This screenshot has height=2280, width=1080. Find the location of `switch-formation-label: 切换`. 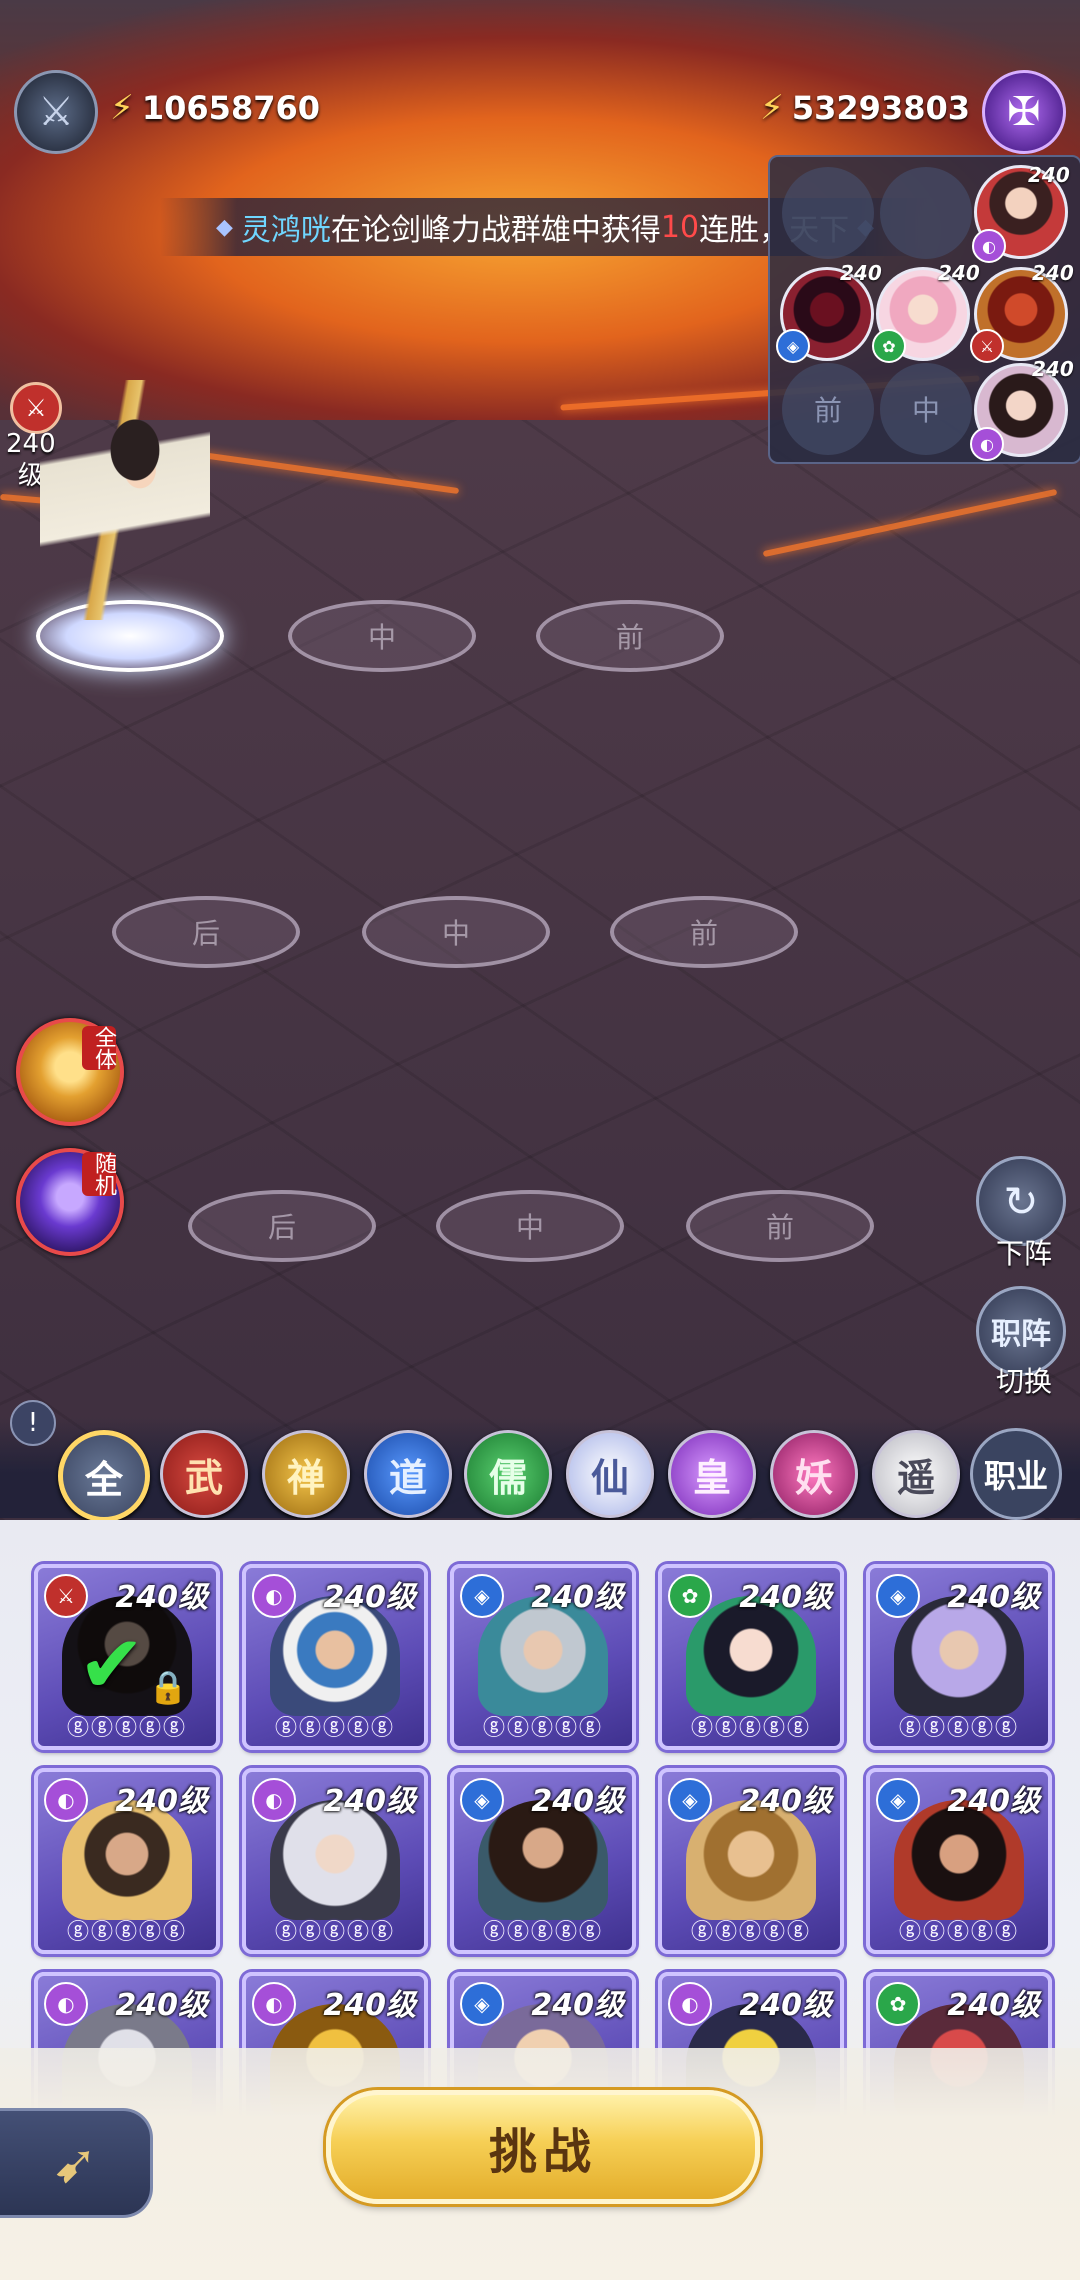

switch-formation-label: 切换 is located at coordinates (1023, 1381).